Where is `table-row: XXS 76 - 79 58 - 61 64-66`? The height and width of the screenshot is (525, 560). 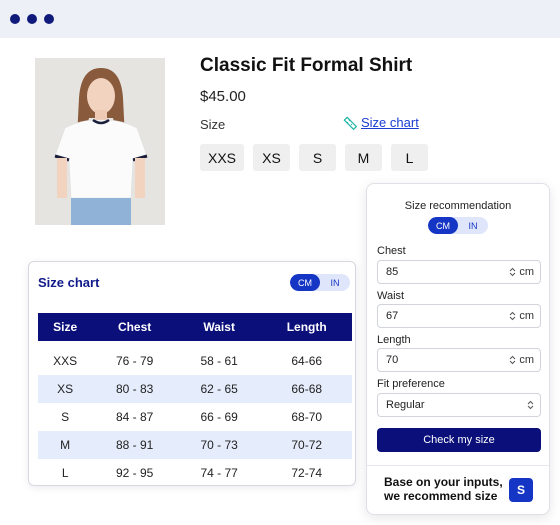 table-row: XXS 76 - 79 58 - 61 64-66 is located at coordinates (195, 358).